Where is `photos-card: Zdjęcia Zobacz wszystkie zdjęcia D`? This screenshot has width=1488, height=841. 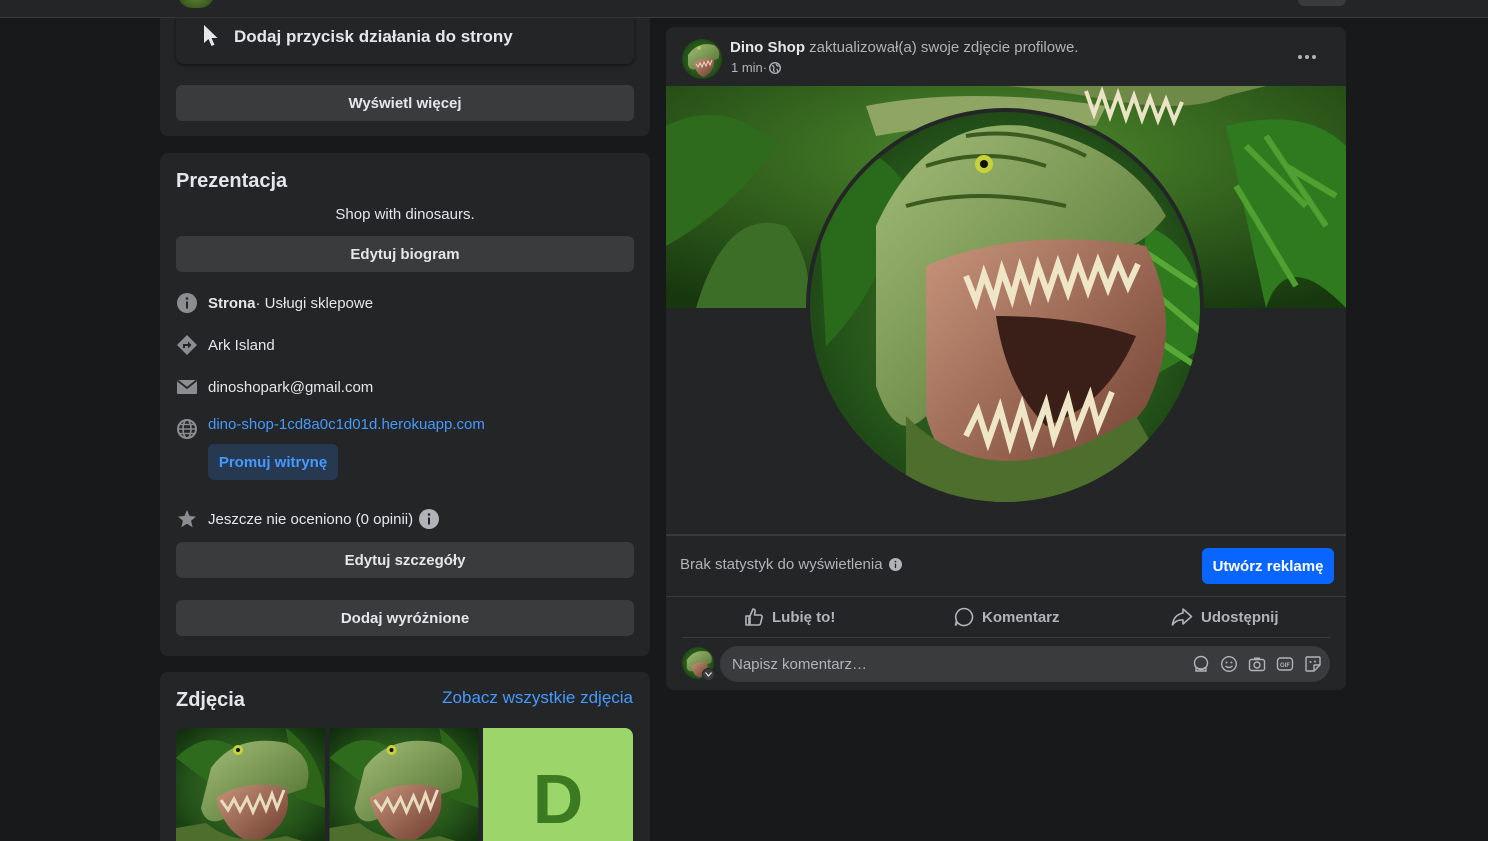
photos-card: Zdjęcia Zobacz wszystkie zdjęcia D is located at coordinates (405, 756).